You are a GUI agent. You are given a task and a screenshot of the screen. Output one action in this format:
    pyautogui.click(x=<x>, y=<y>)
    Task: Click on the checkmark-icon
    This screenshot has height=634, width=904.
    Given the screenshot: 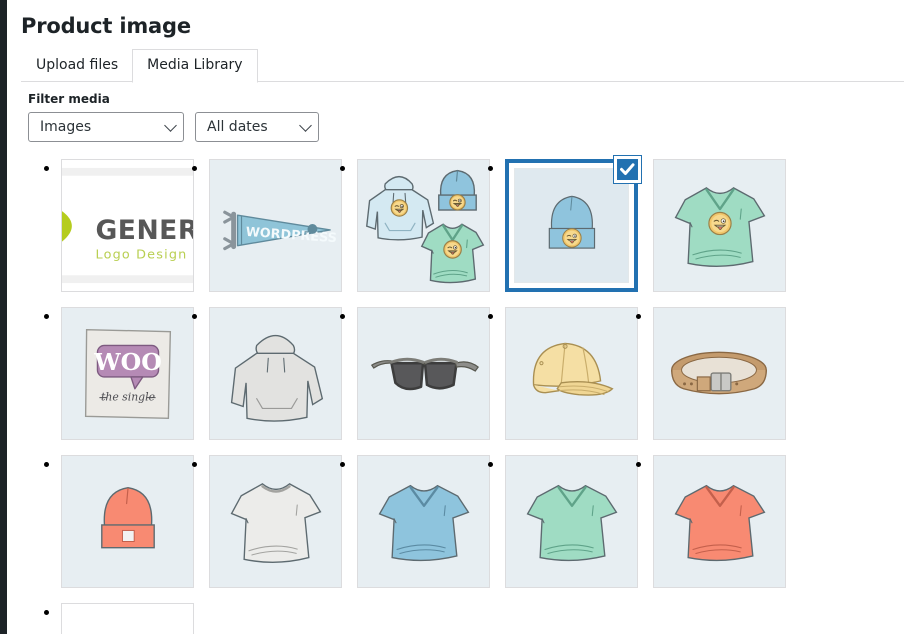 What is the action you would take?
    pyautogui.click(x=627, y=170)
    